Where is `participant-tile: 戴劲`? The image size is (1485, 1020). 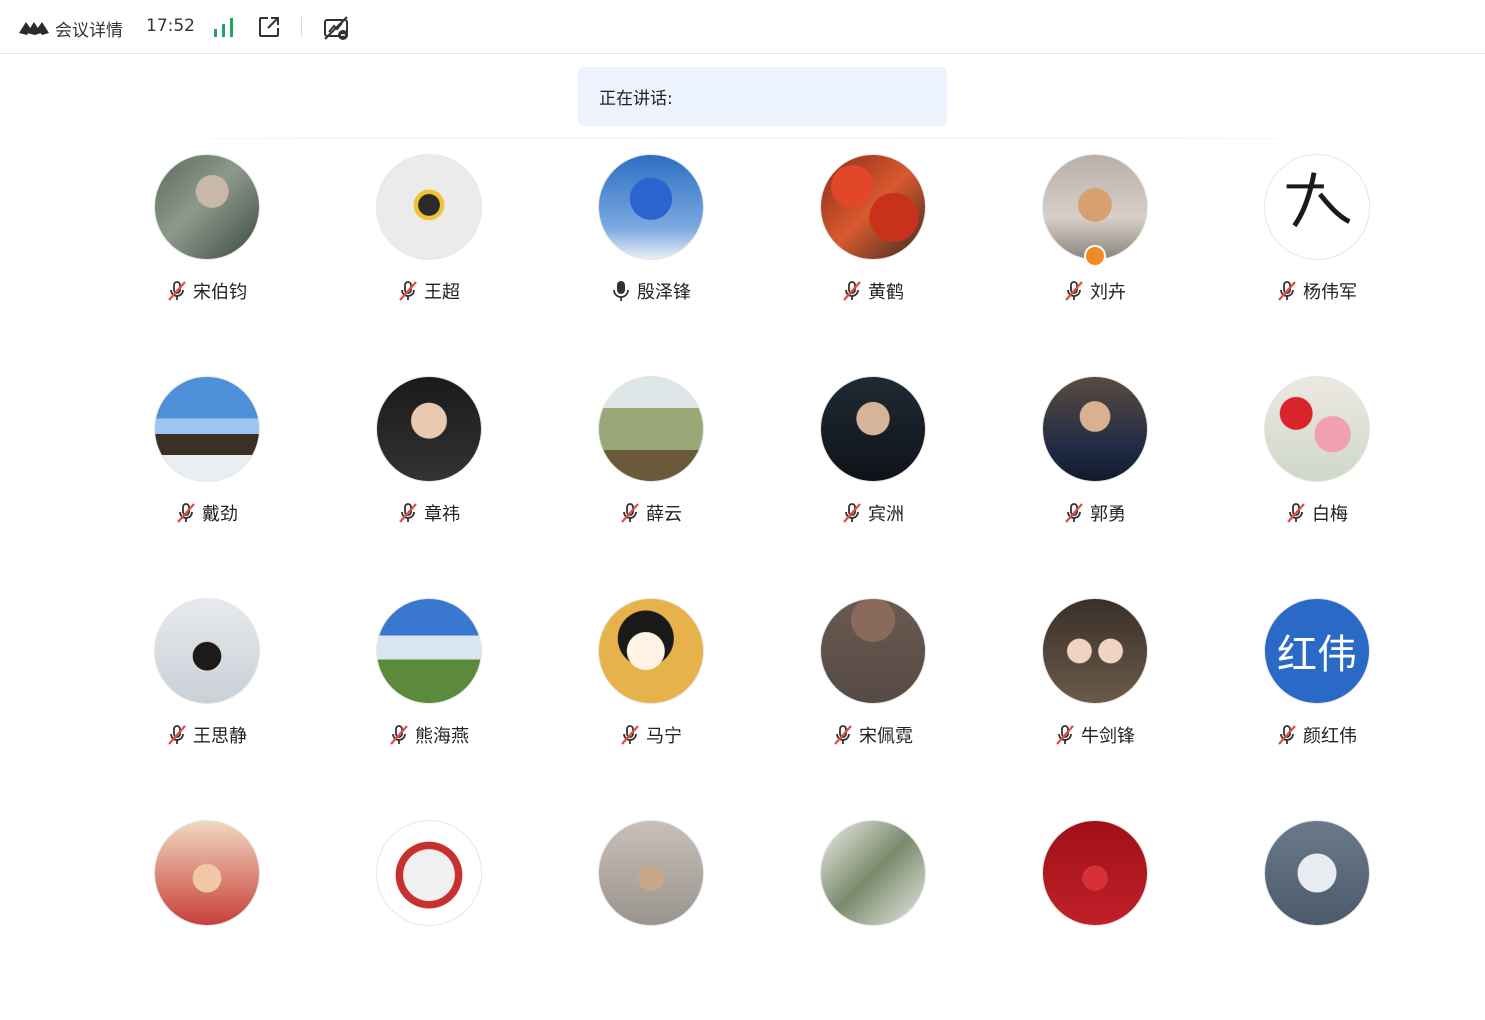
participant-tile: 戴劲 is located at coordinates (207, 476).